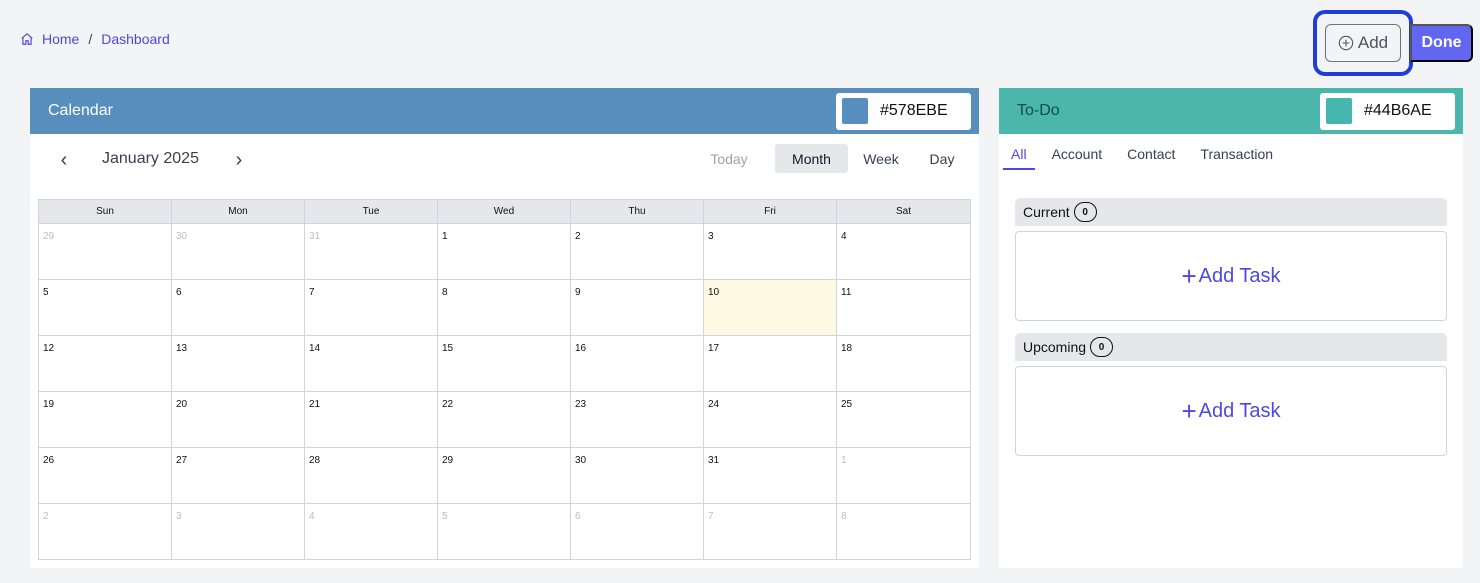 This screenshot has height=583, width=1480. Describe the element at coordinates (49, 460) in the screenshot. I see `day-number: 26` at that location.